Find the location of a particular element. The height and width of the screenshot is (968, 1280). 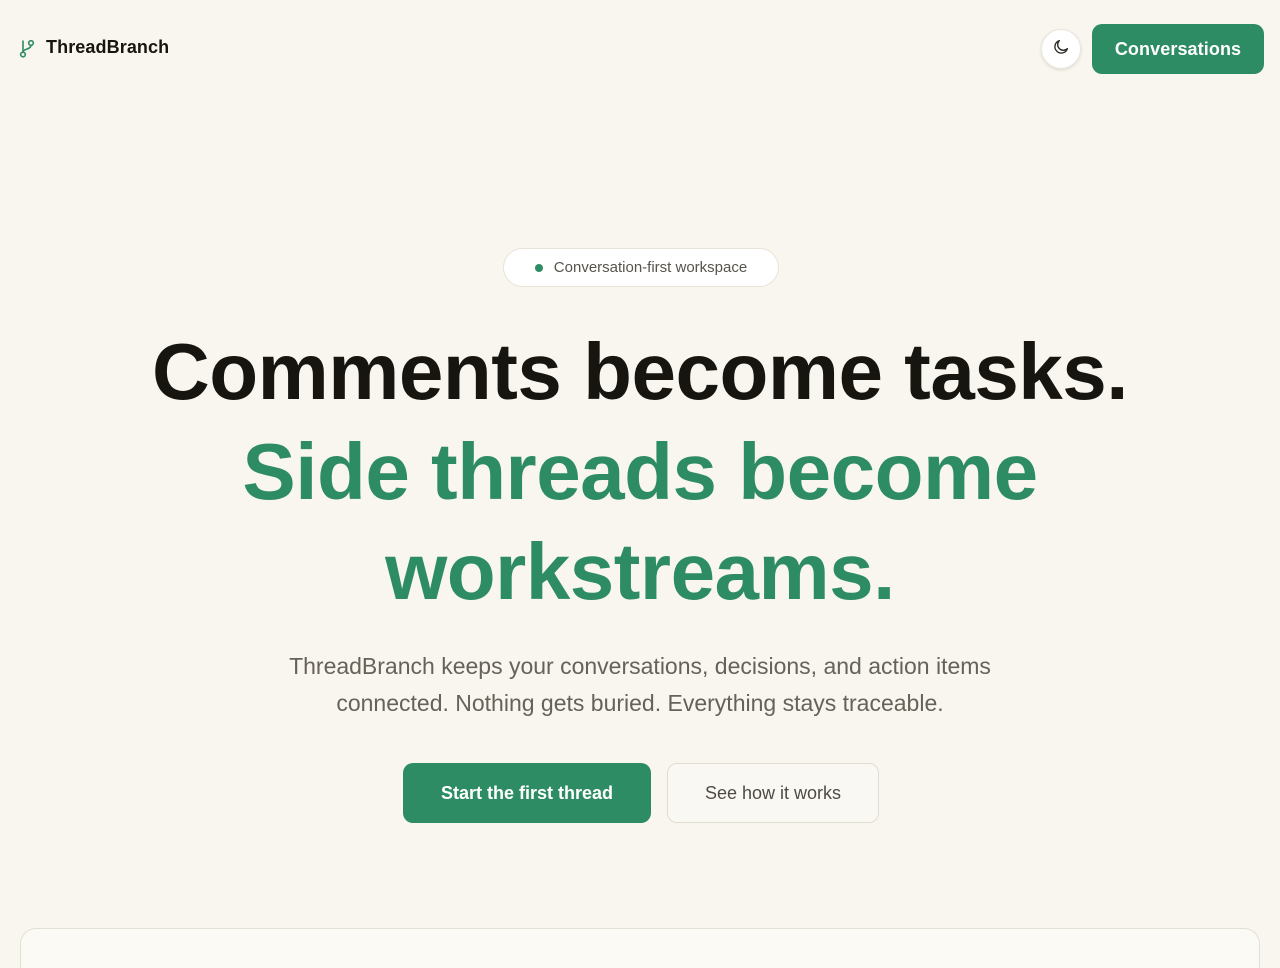

theme-toggle-button is located at coordinates (1061, 49).